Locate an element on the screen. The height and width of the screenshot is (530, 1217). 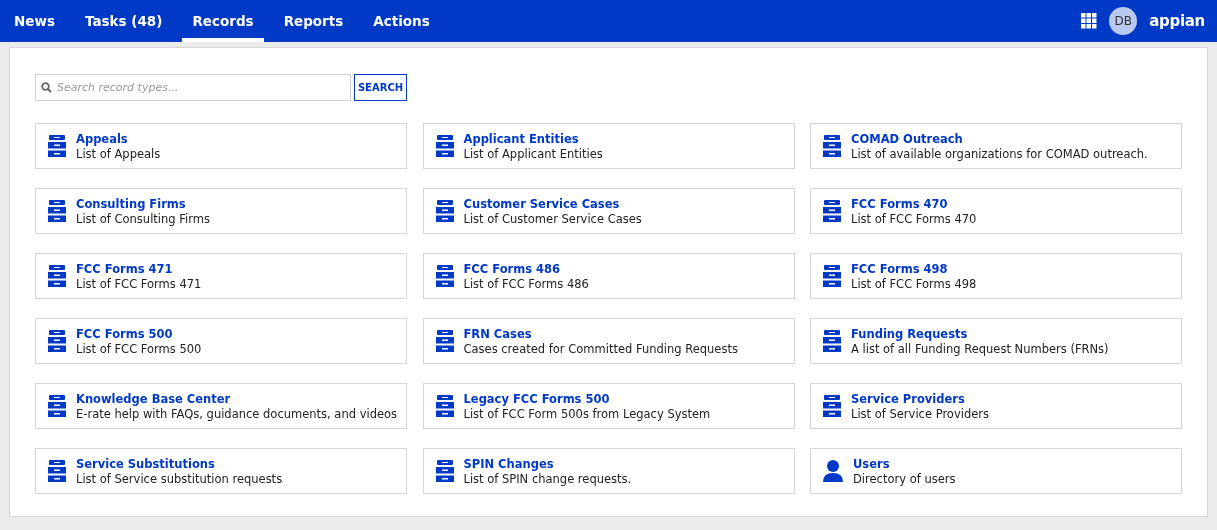
record-title-link: Customer Service Cases is located at coordinates (552, 203).